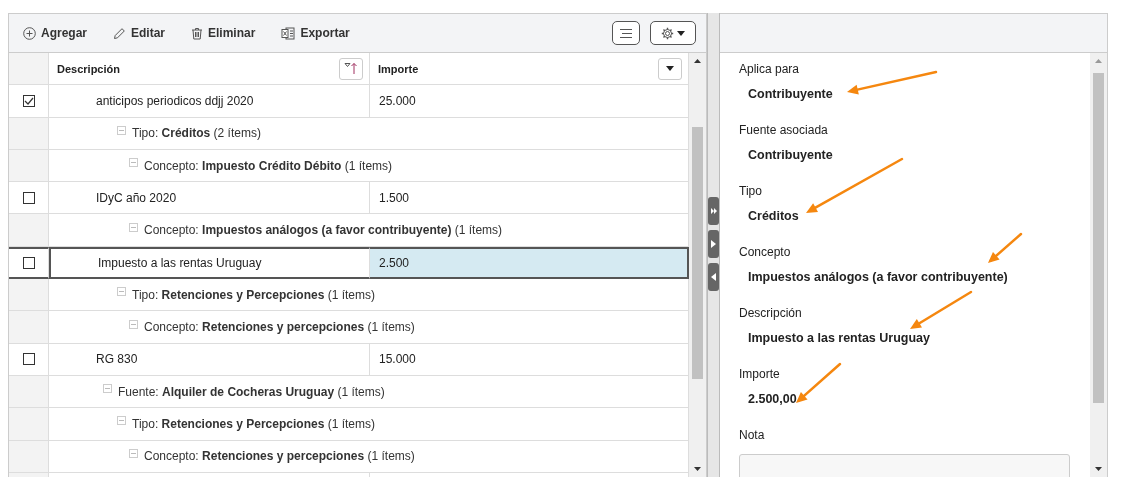 The height and width of the screenshot is (477, 1125). I want to click on arrow-right-icon, so click(713, 244).